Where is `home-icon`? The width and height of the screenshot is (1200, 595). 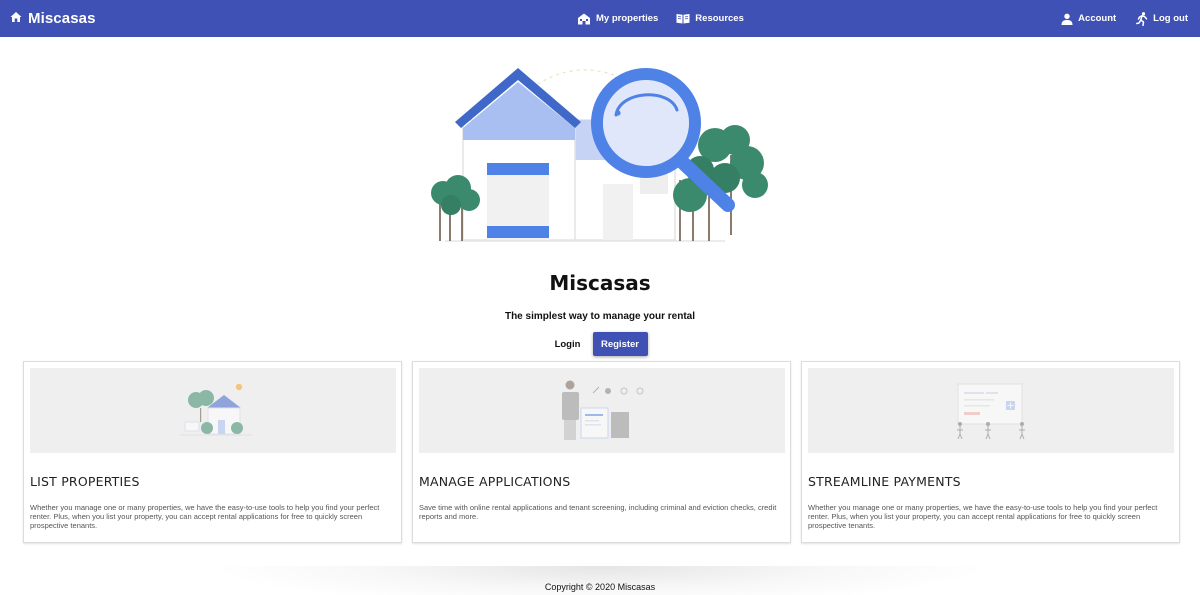
home-icon is located at coordinates (16, 19).